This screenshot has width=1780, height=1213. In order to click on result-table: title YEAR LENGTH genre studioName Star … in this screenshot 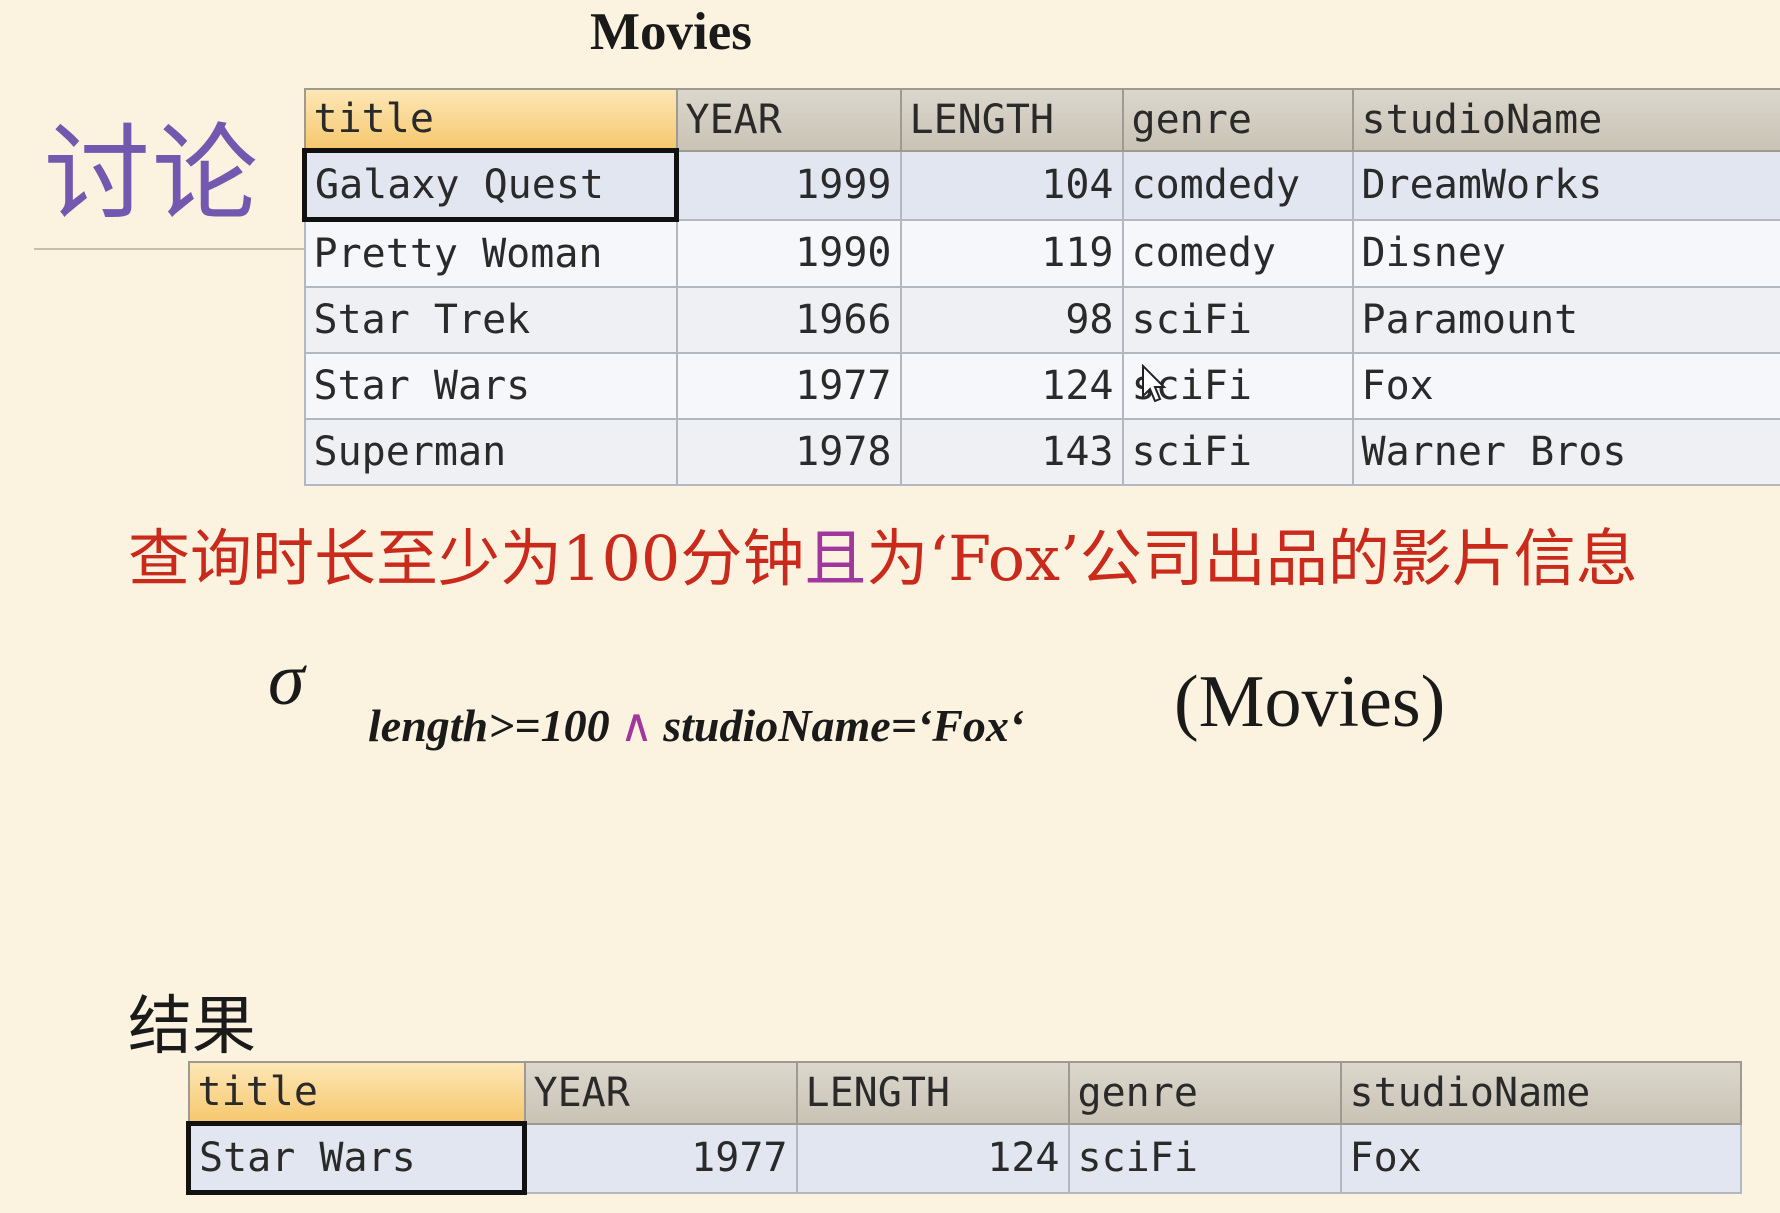, I will do `click(964, 1128)`.